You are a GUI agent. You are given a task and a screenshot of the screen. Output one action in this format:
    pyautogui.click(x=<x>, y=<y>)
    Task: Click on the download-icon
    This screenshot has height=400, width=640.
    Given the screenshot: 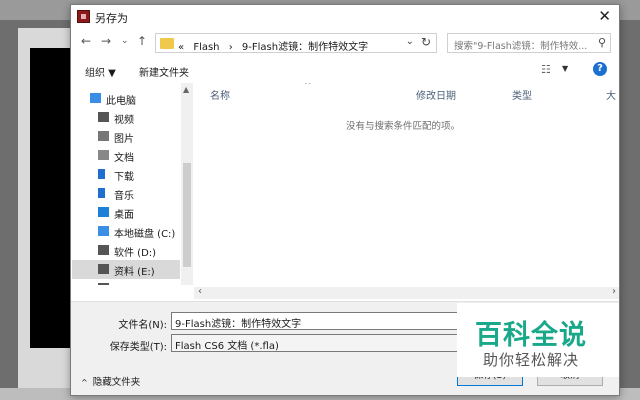 What is the action you would take?
    pyautogui.click(x=101, y=174)
    